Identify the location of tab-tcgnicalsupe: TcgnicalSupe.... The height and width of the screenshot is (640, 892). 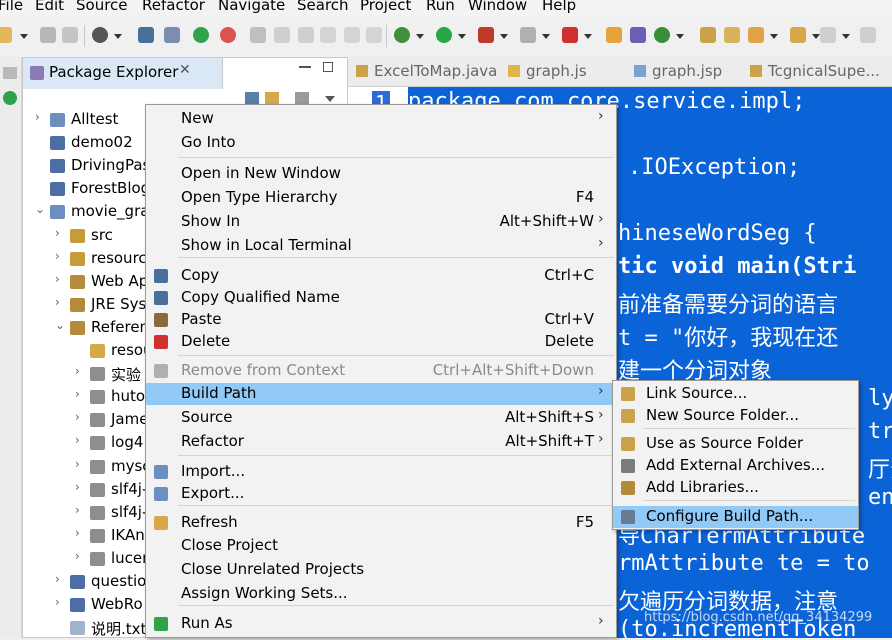
(815, 71).